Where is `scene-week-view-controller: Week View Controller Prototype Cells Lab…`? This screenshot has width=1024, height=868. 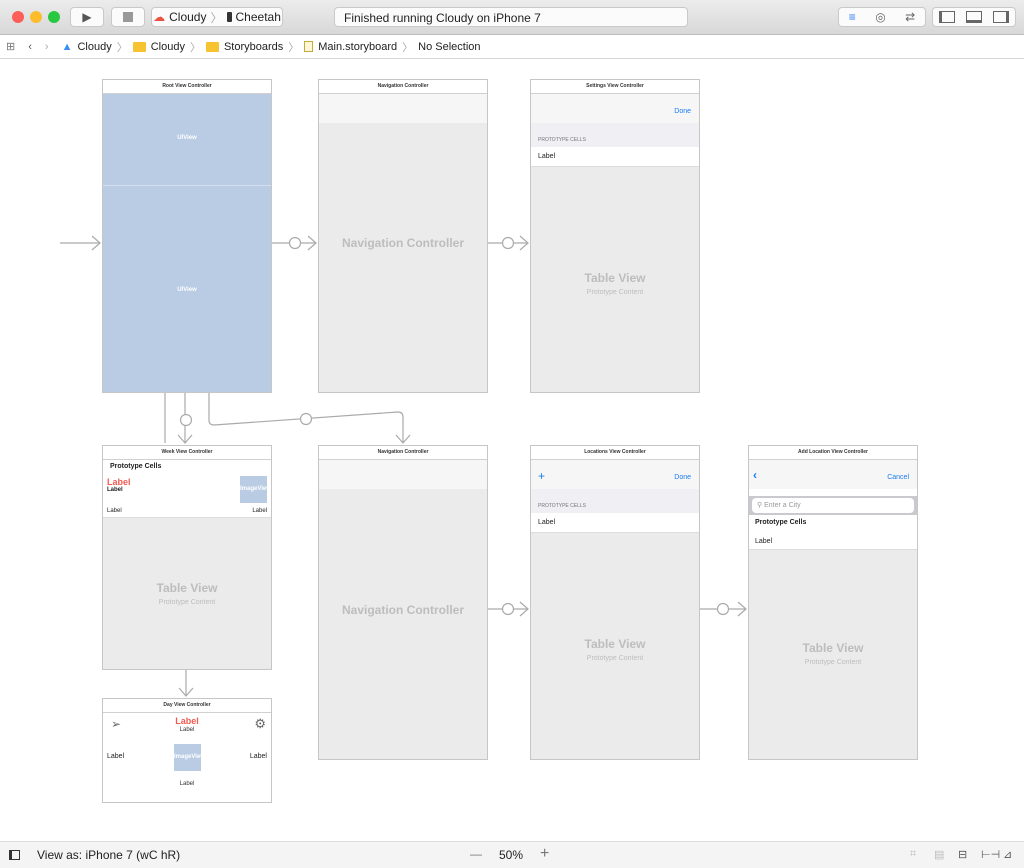
scene-week-view-controller: Week View Controller Prototype Cells Lab… is located at coordinates (187, 557).